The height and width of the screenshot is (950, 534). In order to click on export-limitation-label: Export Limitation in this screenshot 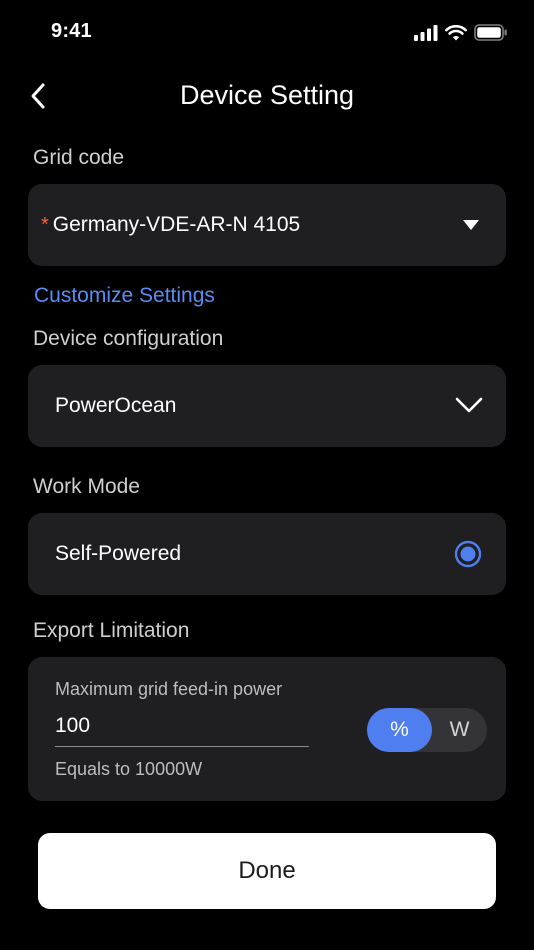, I will do `click(111, 630)`.